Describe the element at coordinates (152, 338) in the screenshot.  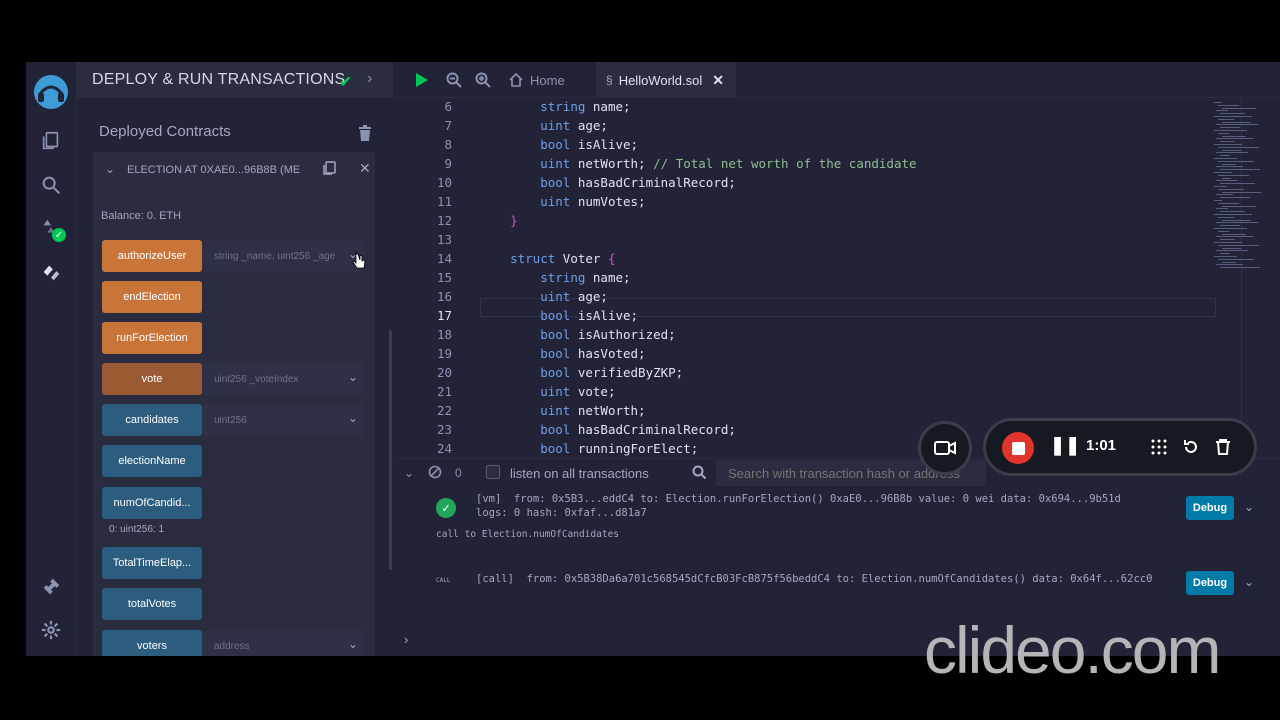
I see `run-for-election-button: runForElection` at that location.